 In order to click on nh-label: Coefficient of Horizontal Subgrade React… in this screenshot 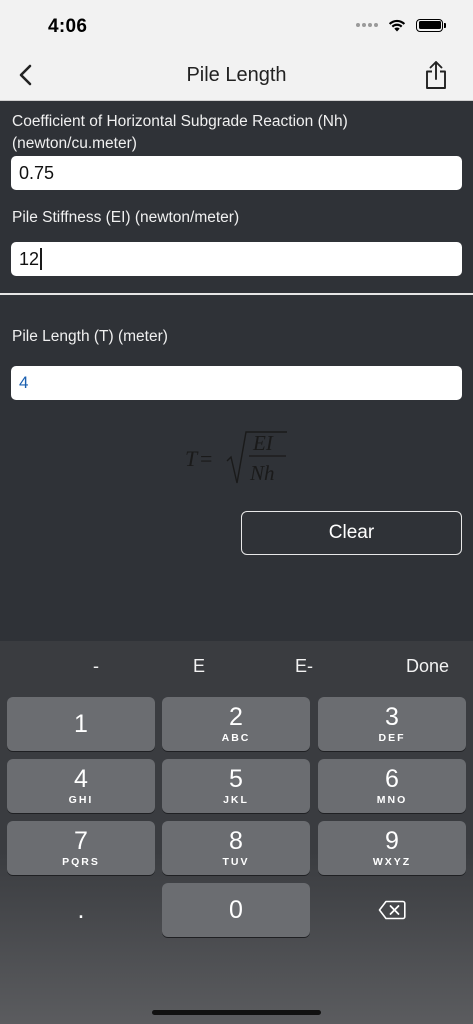, I will do `click(180, 121)`.